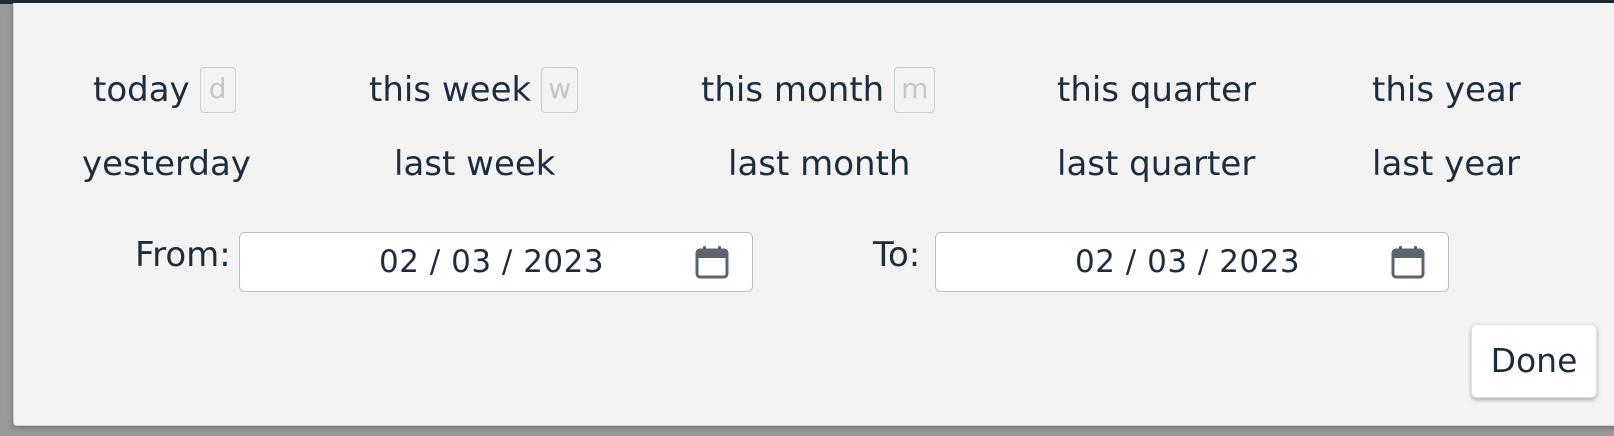 The image size is (1614, 436). I want to click on shortcut-label: last quarter, so click(1156, 164).